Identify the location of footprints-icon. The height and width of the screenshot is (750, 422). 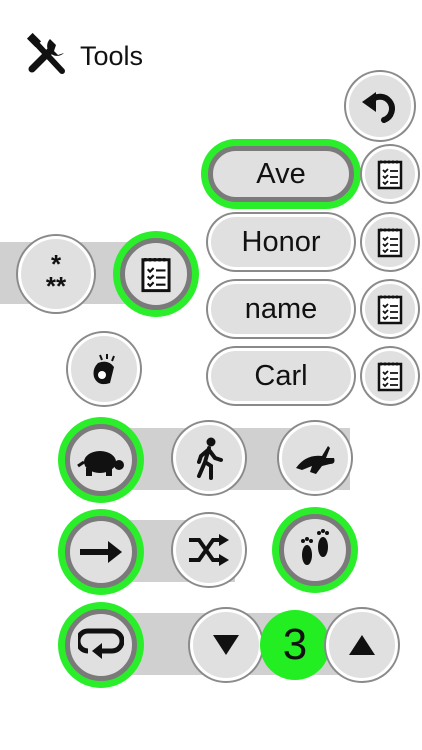
(315, 547).